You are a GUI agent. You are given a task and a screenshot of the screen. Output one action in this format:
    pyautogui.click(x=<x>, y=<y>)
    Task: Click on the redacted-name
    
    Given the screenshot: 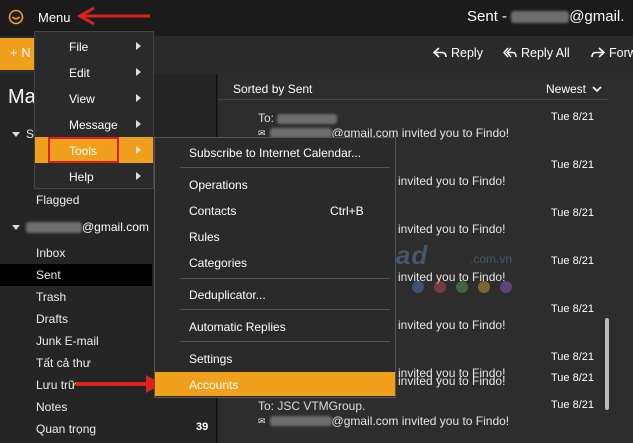 What is the action you would take?
    pyautogui.click(x=307, y=118)
    